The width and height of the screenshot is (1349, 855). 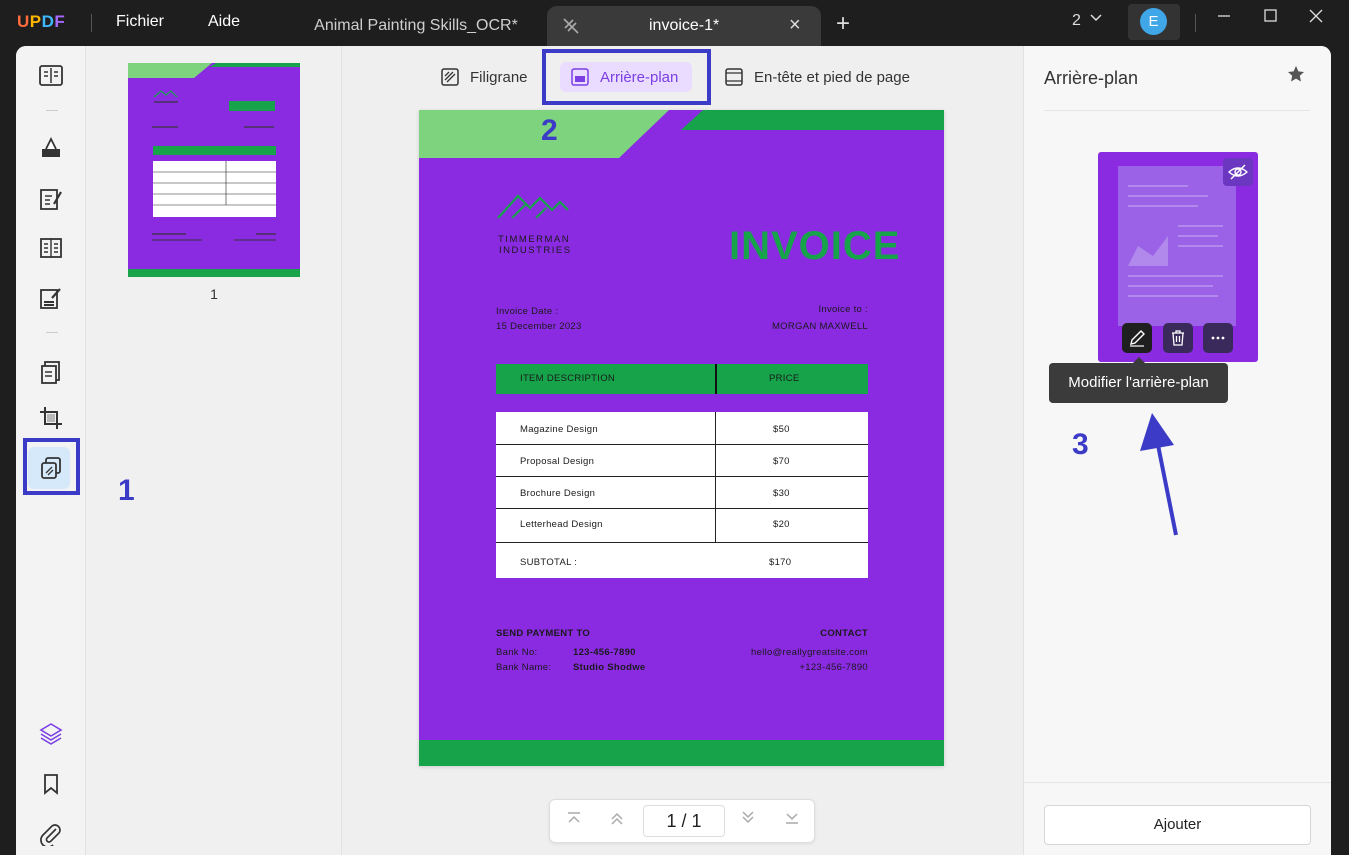 I want to click on pencil-icon, so click(x=1137, y=338).